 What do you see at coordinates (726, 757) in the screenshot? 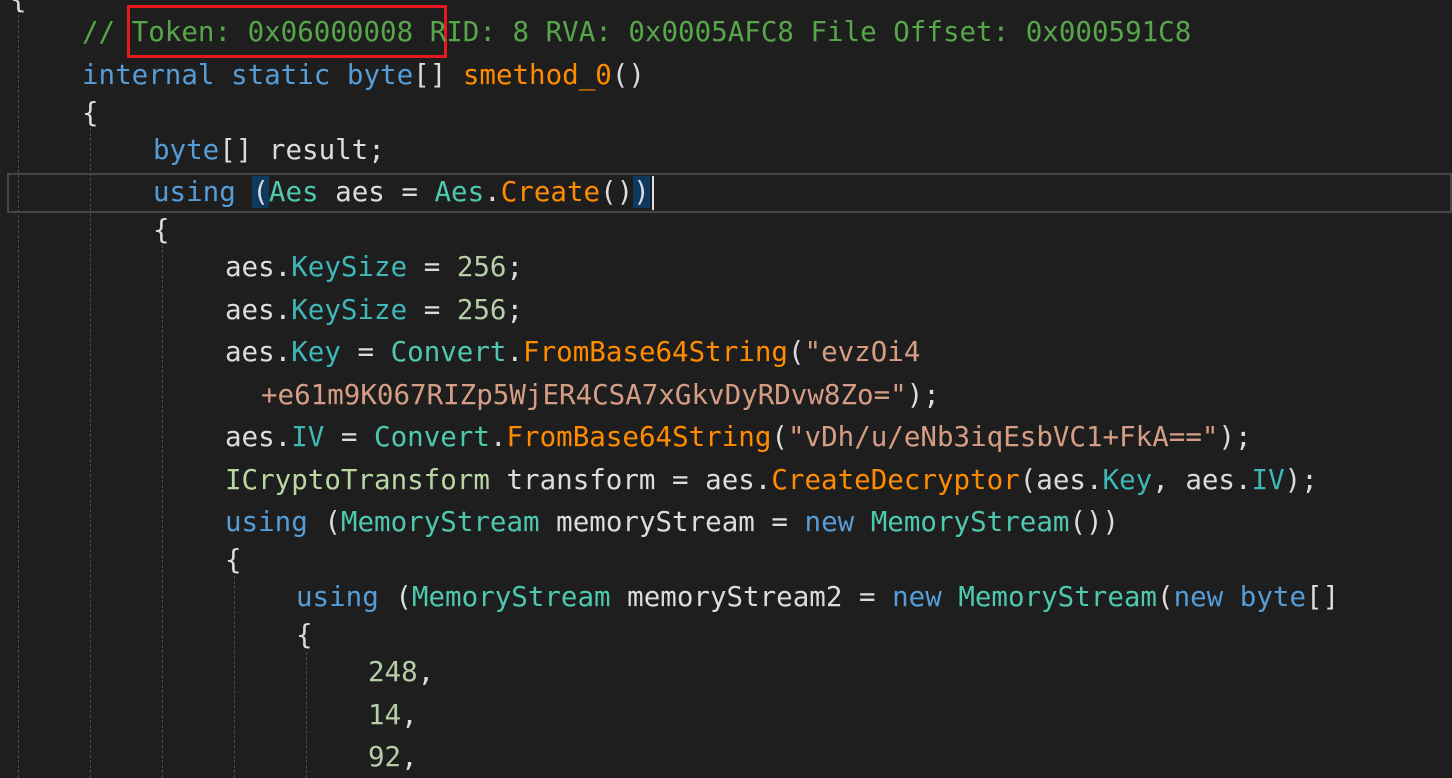
I see `code-line: 92,` at bounding box center [726, 757].